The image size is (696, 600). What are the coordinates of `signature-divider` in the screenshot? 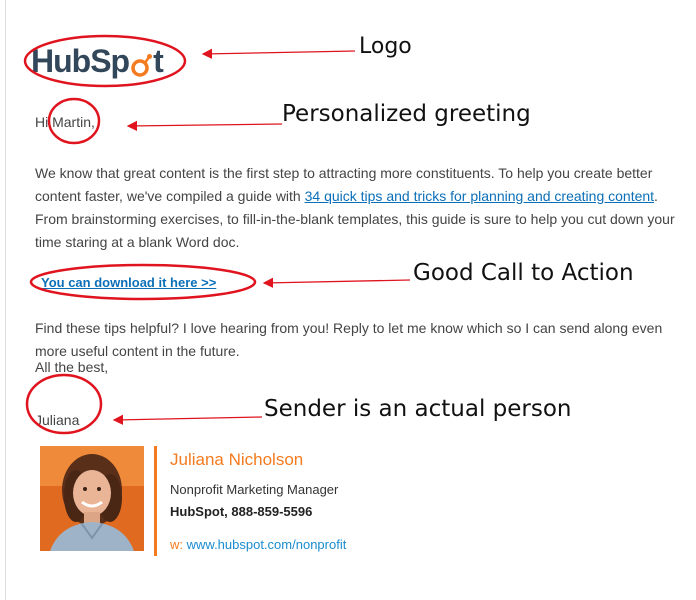 It's located at (155, 501).